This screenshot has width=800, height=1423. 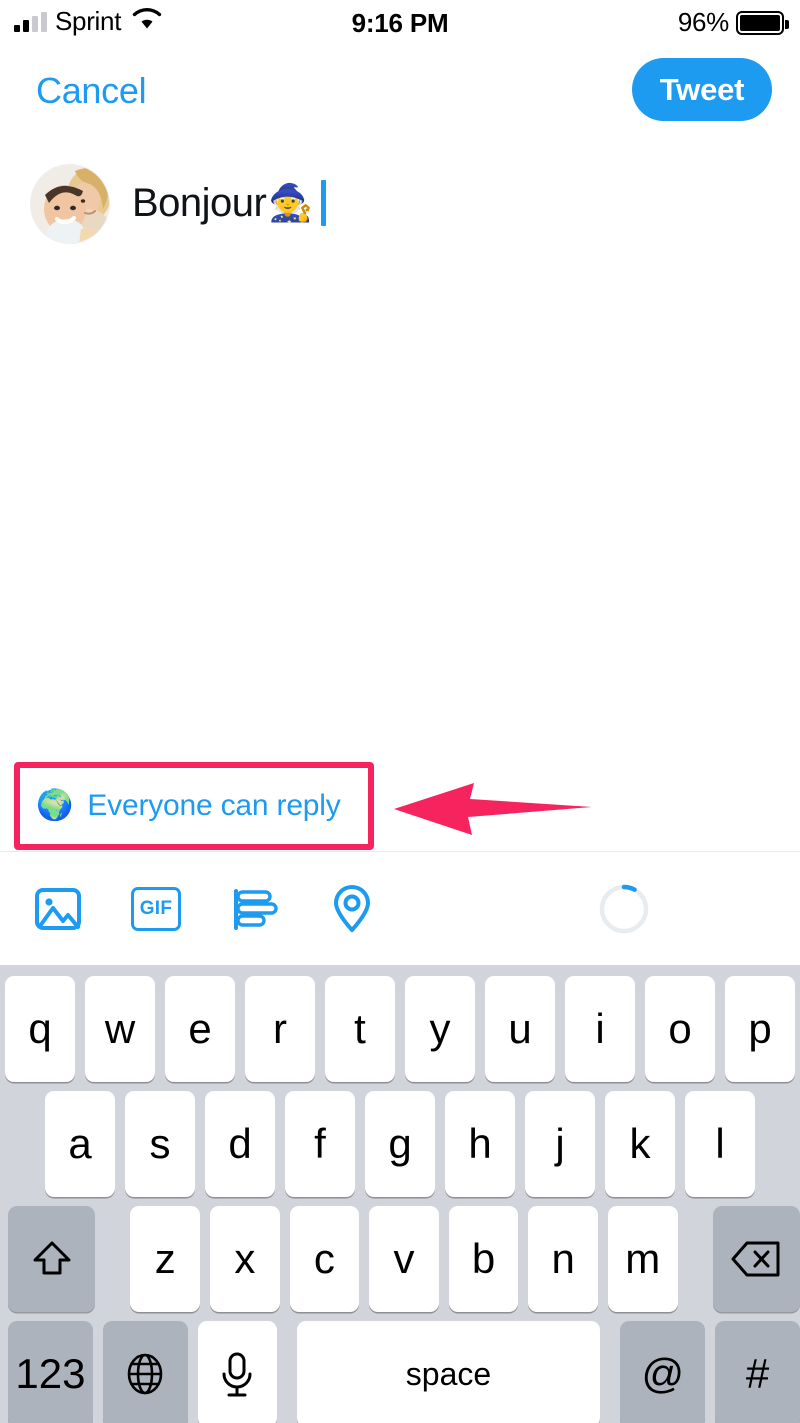 What do you see at coordinates (642, 1259) in the screenshot?
I see `key-m: m` at bounding box center [642, 1259].